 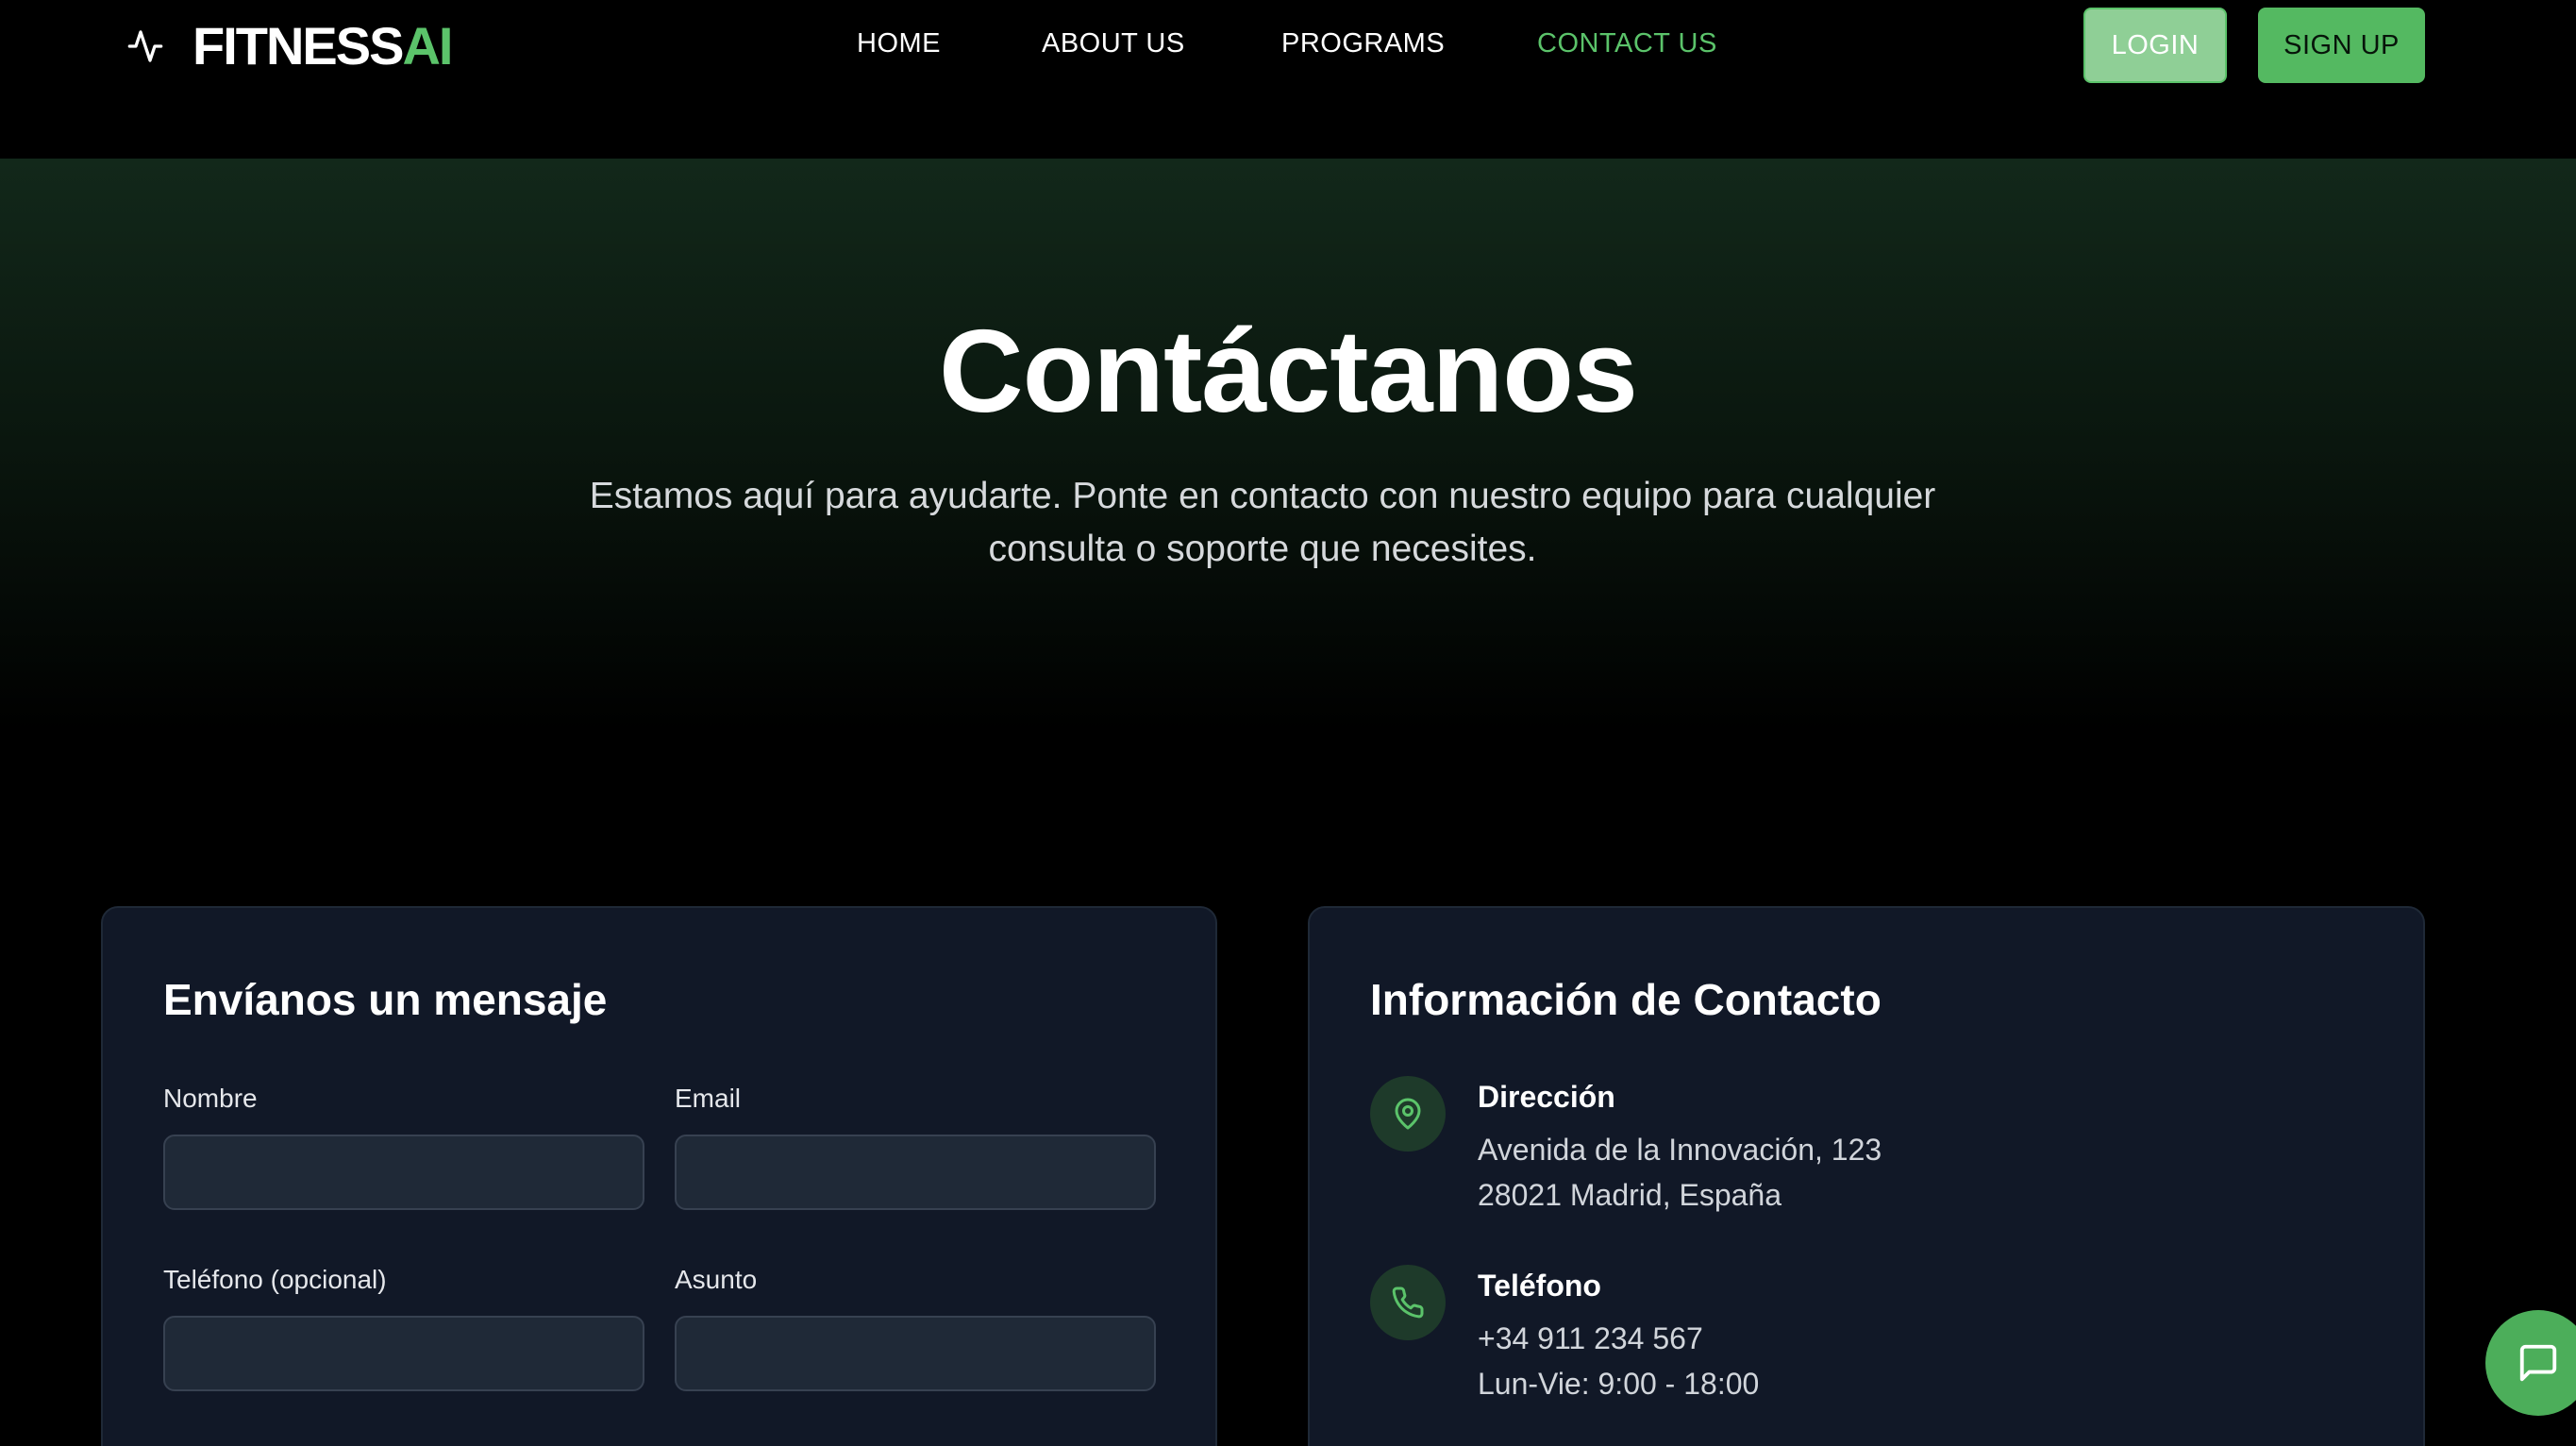 What do you see at coordinates (385, 999) in the screenshot?
I see `form-title: Envíanos un mensaje` at bounding box center [385, 999].